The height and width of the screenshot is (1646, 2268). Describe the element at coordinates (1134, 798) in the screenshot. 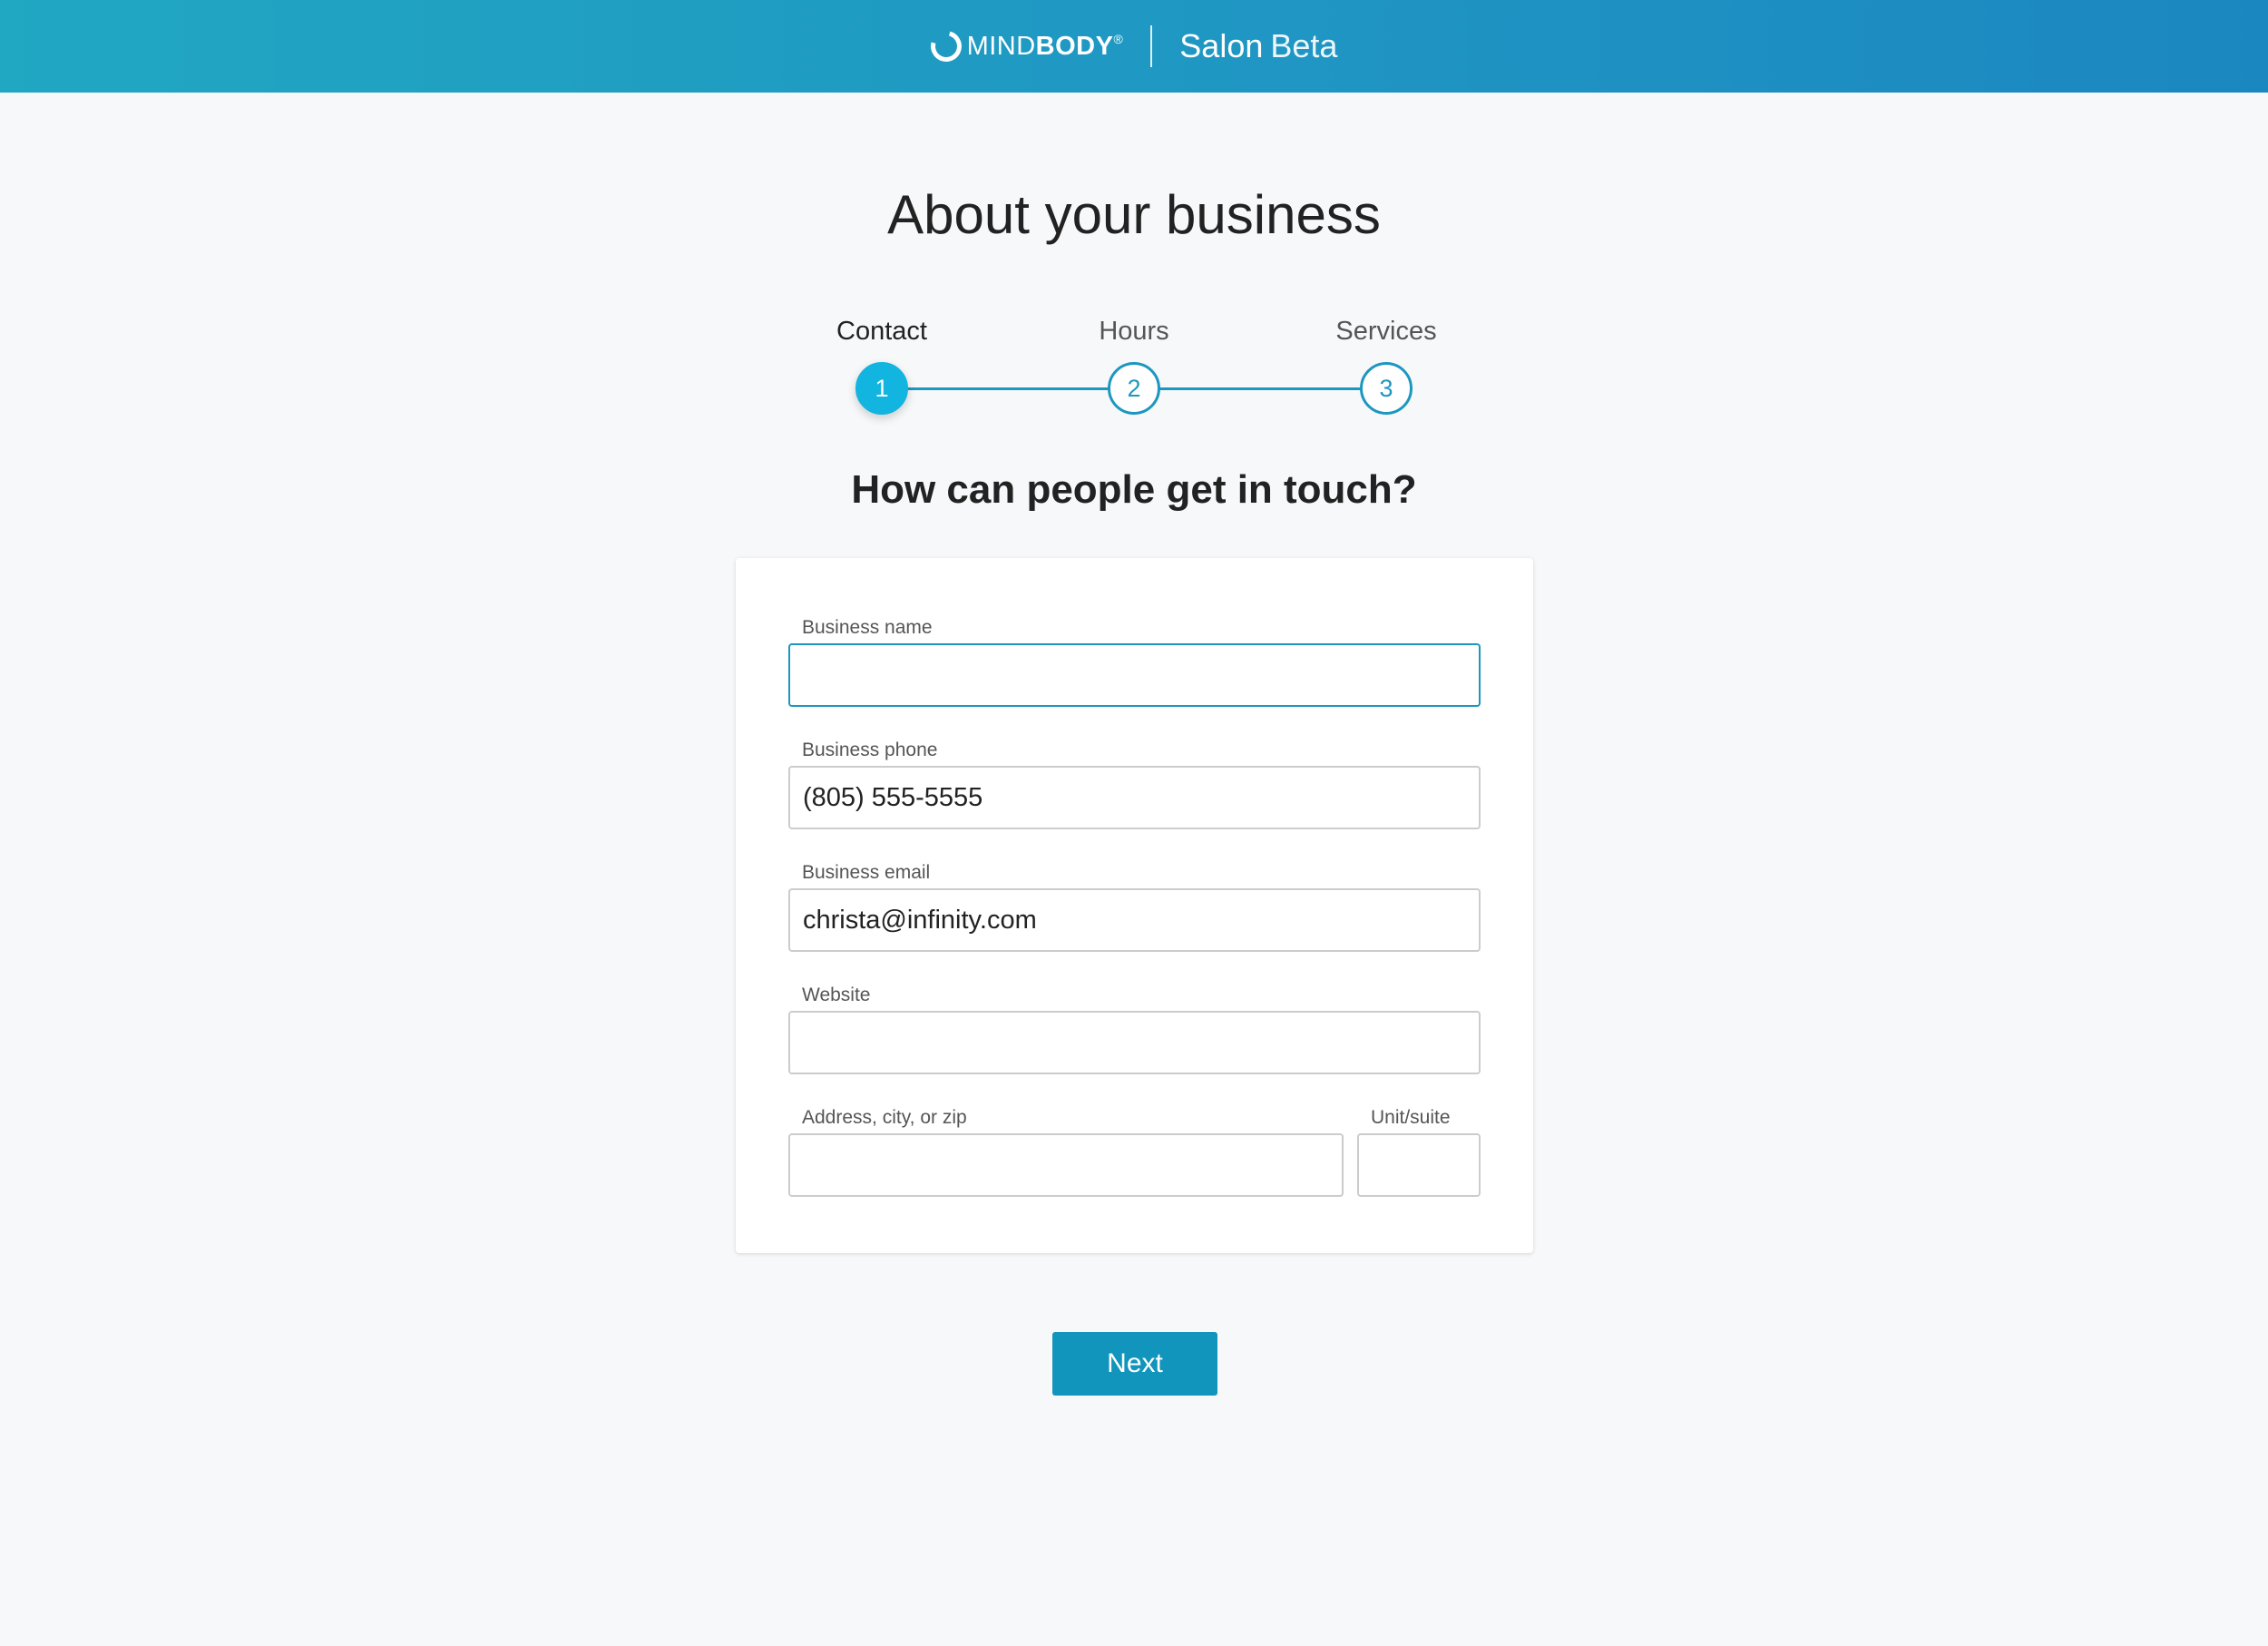

I see `business-phone-input` at that location.